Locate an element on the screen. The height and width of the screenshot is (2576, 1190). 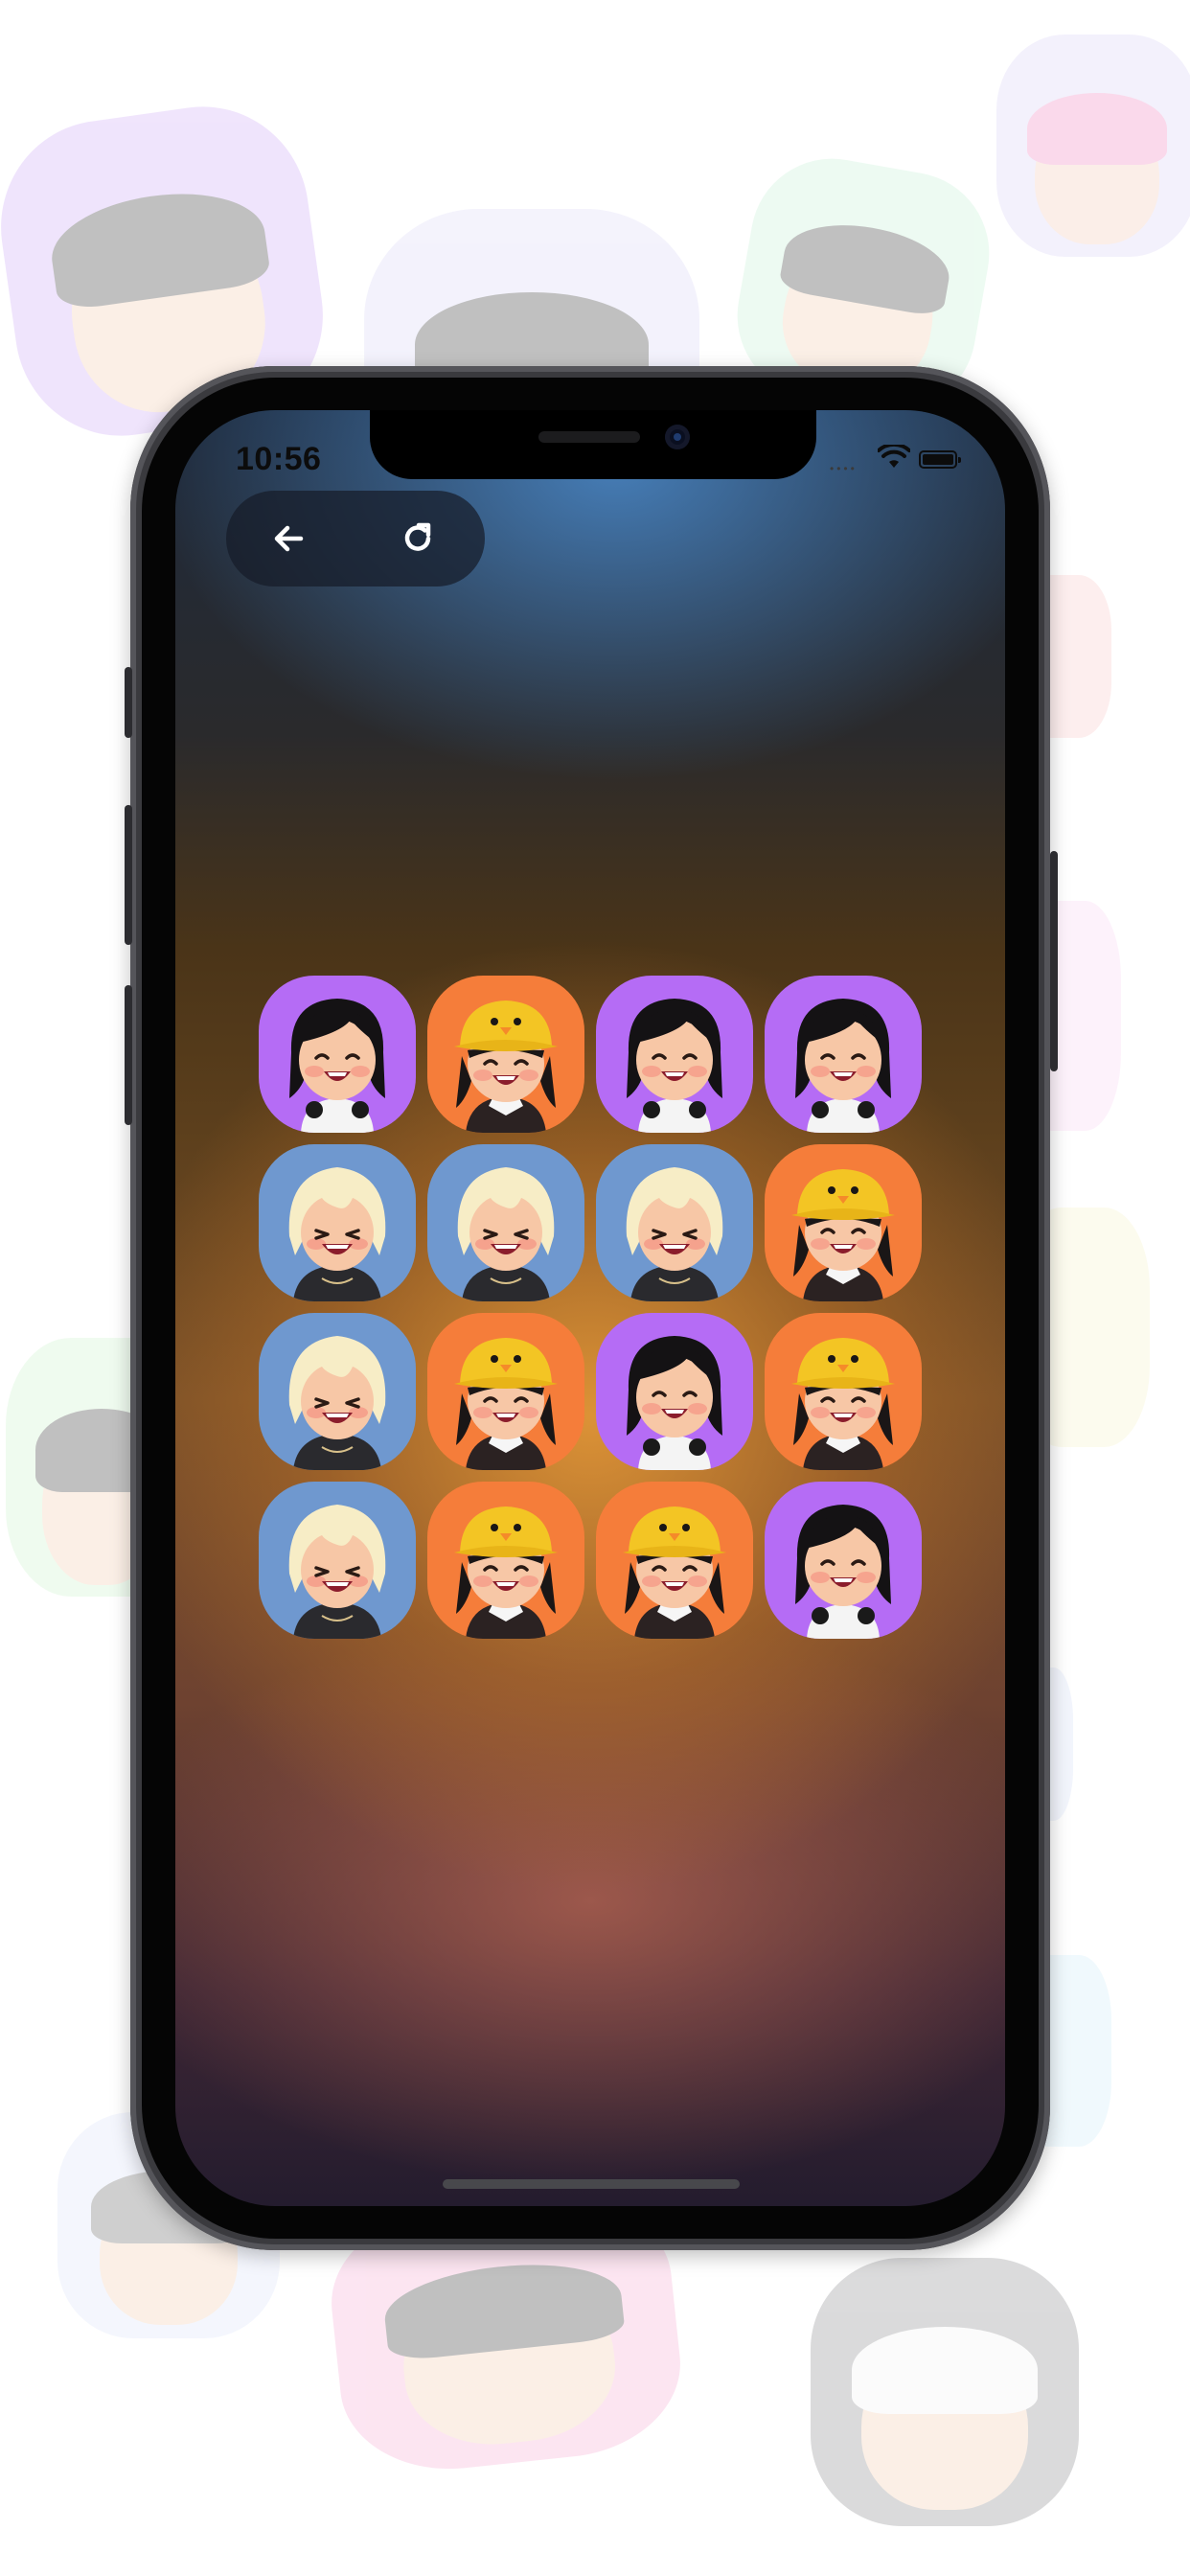
card-purple-girl-r3c3 is located at coordinates (674, 1391).